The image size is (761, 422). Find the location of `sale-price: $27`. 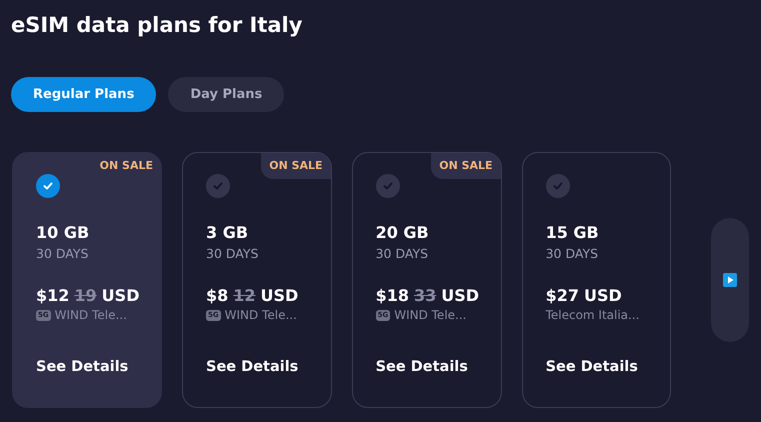

sale-price: $27 is located at coordinates (562, 296).